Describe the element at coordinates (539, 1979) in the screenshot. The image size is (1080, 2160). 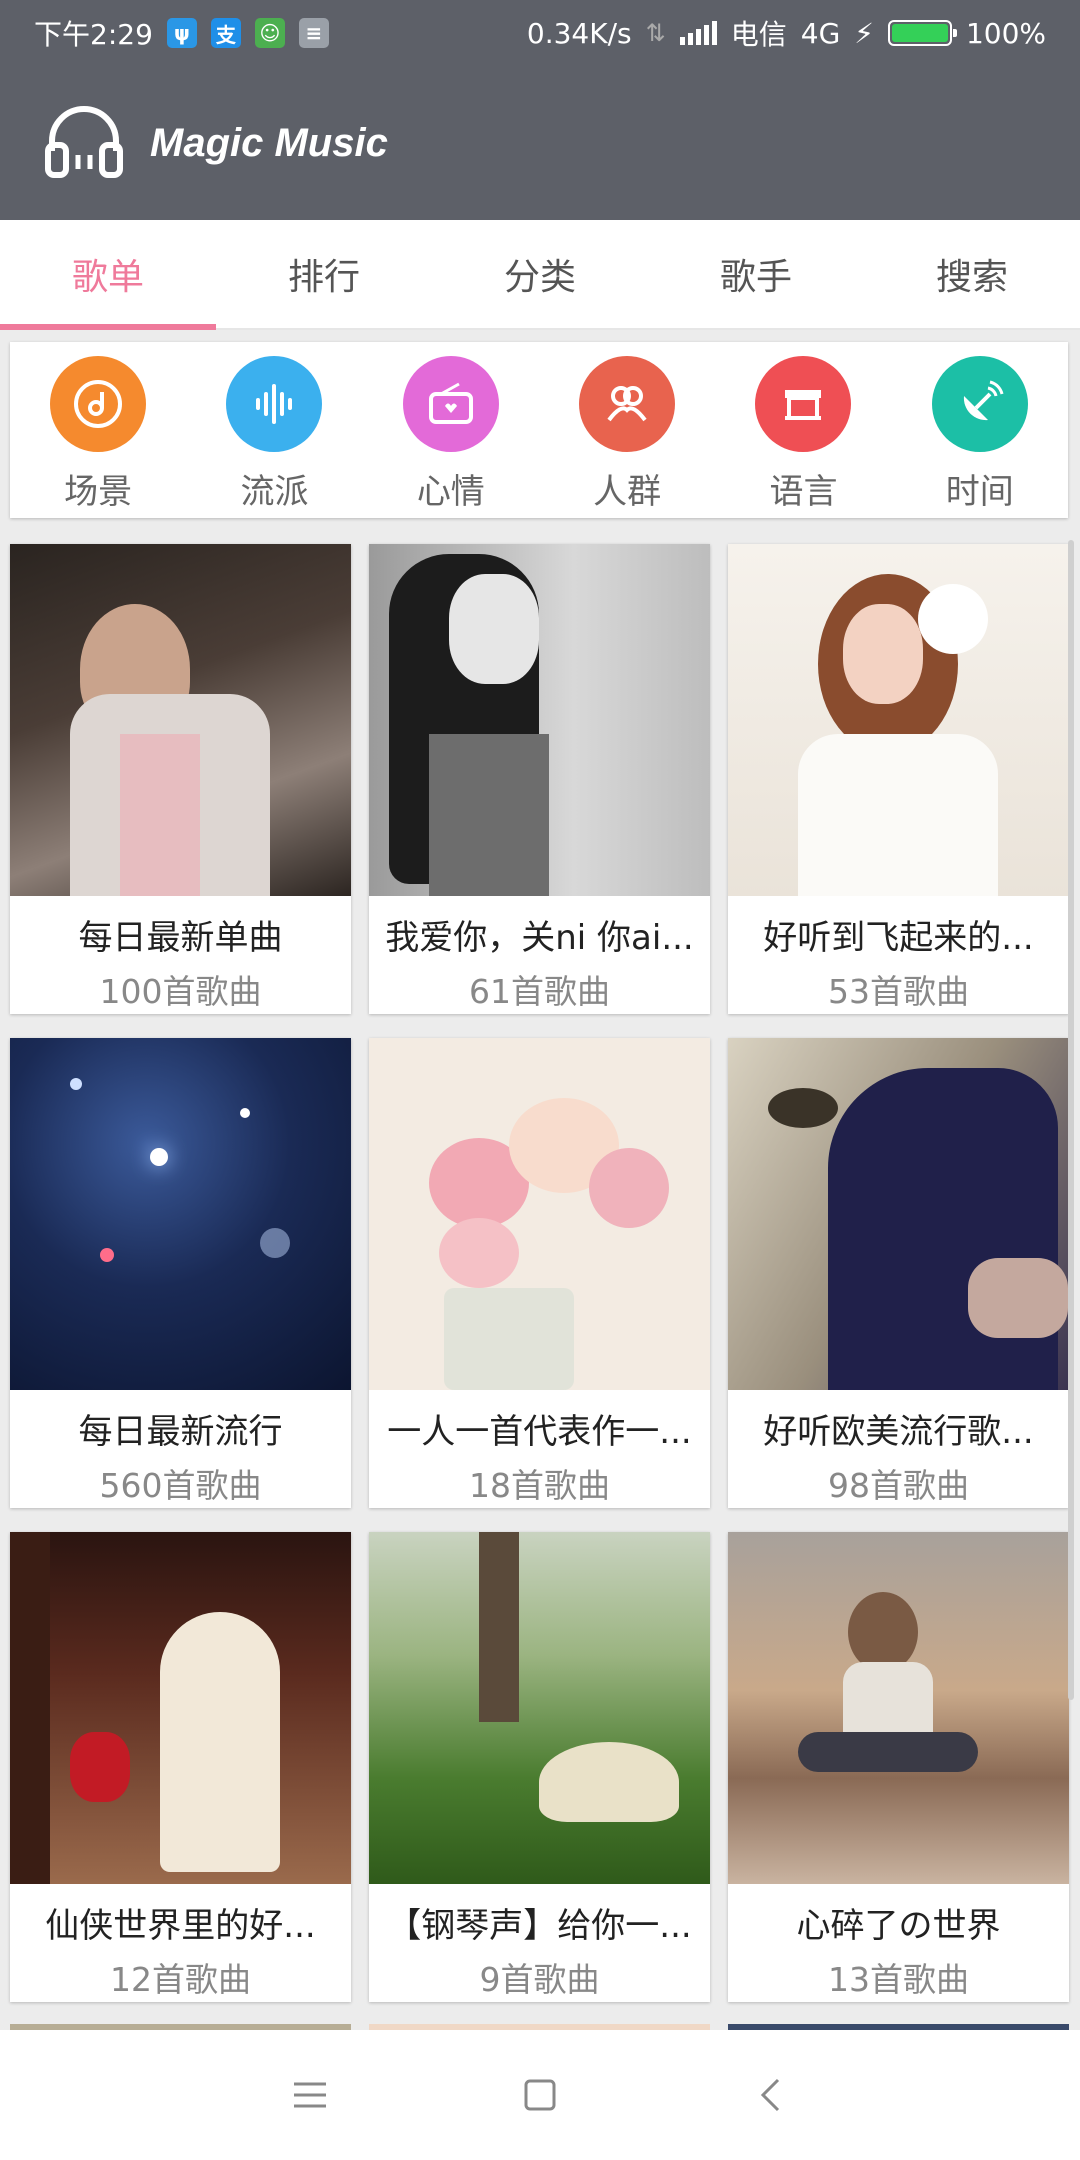
I see `playlist-count: 9首歌曲` at that location.